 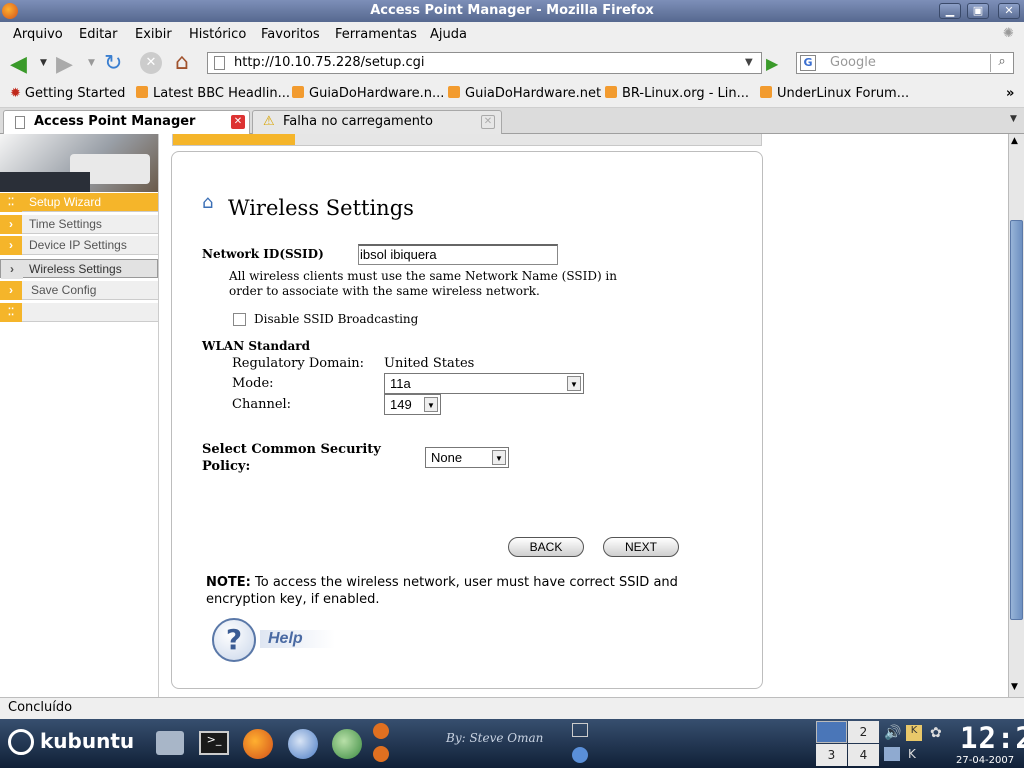 I want to click on back-button: BACK, so click(x=546, y=547).